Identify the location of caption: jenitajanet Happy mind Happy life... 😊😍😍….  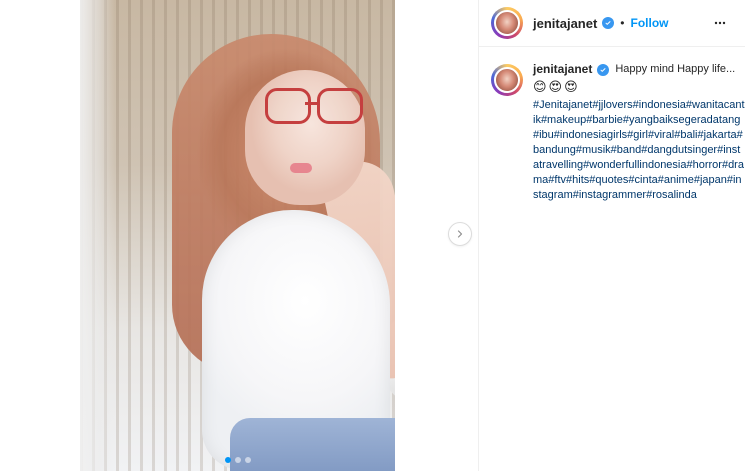
(612, 132).